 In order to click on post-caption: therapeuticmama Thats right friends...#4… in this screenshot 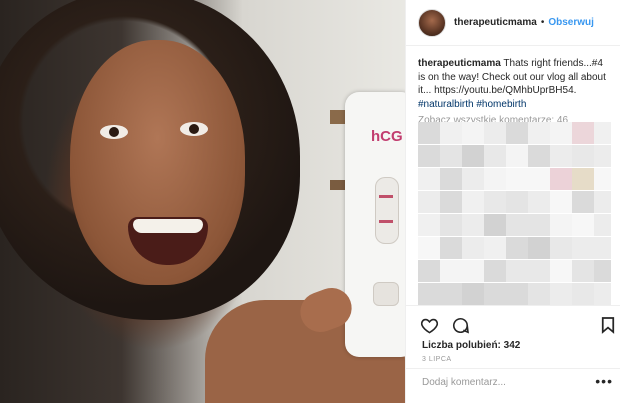, I will do `click(513, 84)`.